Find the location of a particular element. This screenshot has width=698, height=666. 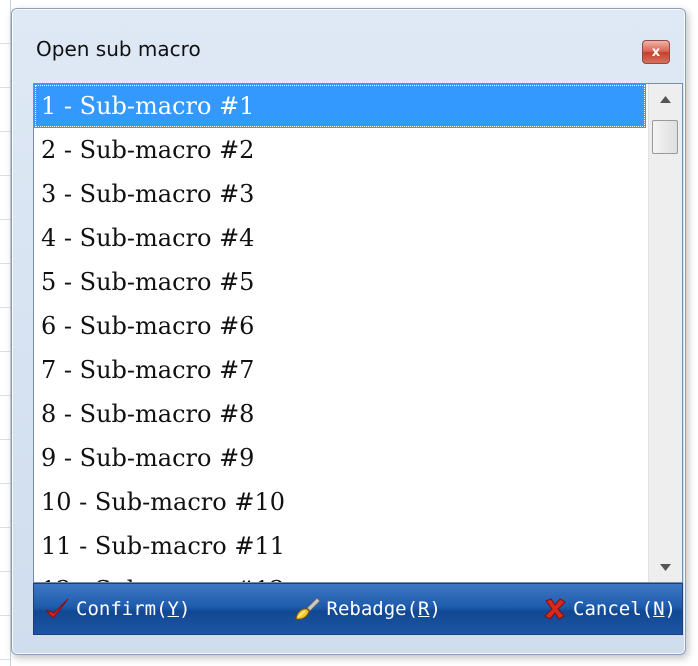

list-item: 6 - Sub-macro #6 is located at coordinates (340, 326).